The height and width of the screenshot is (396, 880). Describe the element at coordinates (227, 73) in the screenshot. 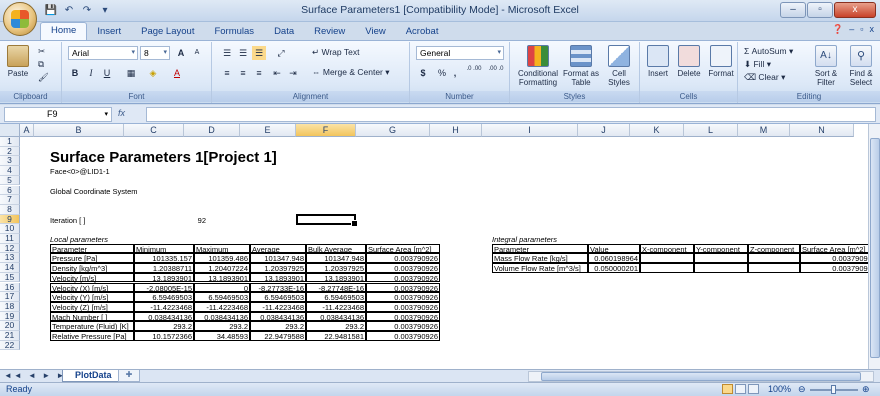

I see `align-left-icon: ≡` at that location.